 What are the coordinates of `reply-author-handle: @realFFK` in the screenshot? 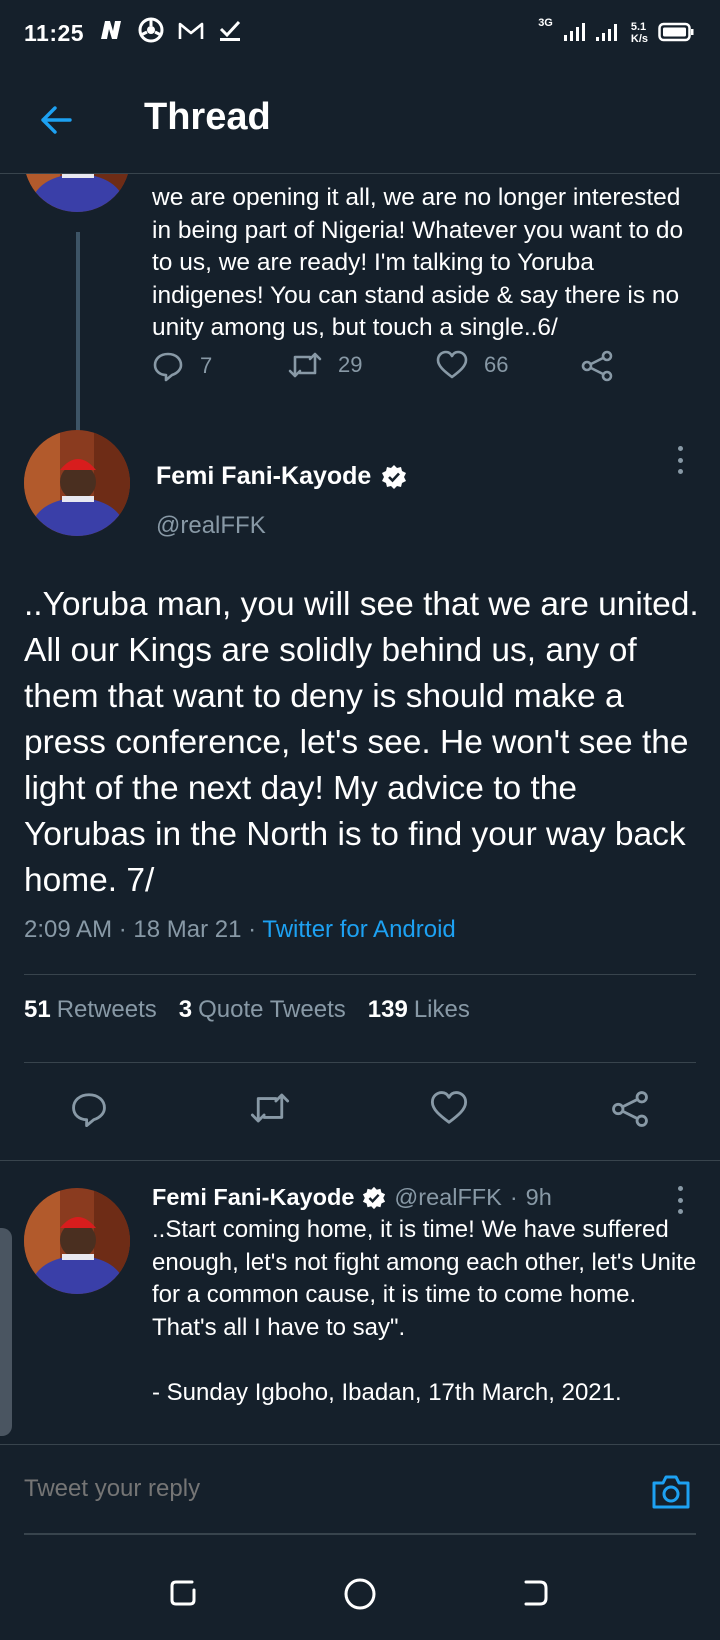 It's located at (448, 1197).